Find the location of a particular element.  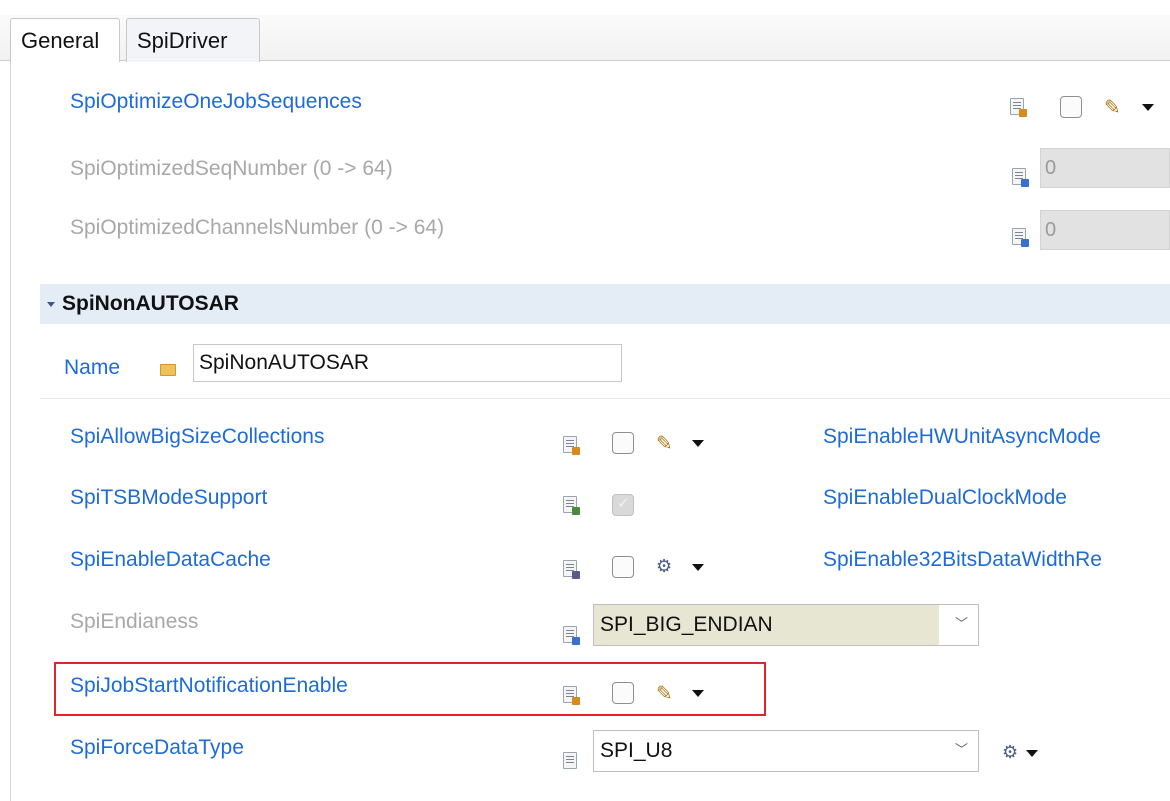

spi-endianess-label: SpiEndianess is located at coordinates (134, 621).